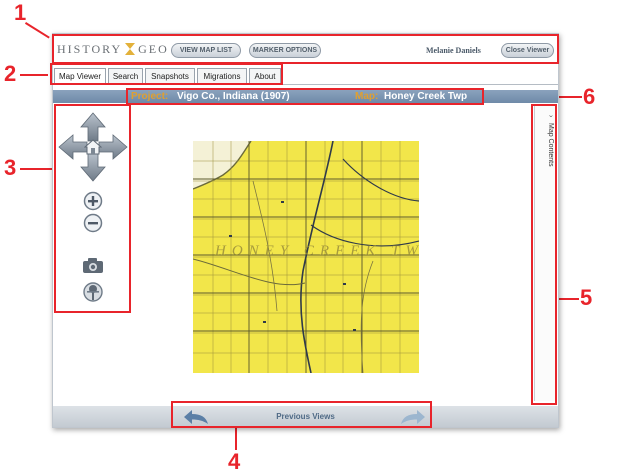 The height and width of the screenshot is (473, 620). I want to click on close-viewer-button: Close Viewer, so click(527, 50).